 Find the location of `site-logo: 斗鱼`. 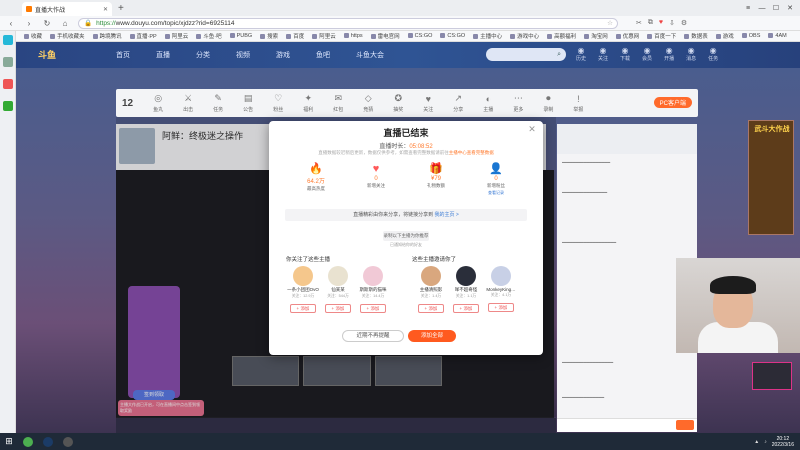

site-logo: 斗鱼 is located at coordinates (47, 54).